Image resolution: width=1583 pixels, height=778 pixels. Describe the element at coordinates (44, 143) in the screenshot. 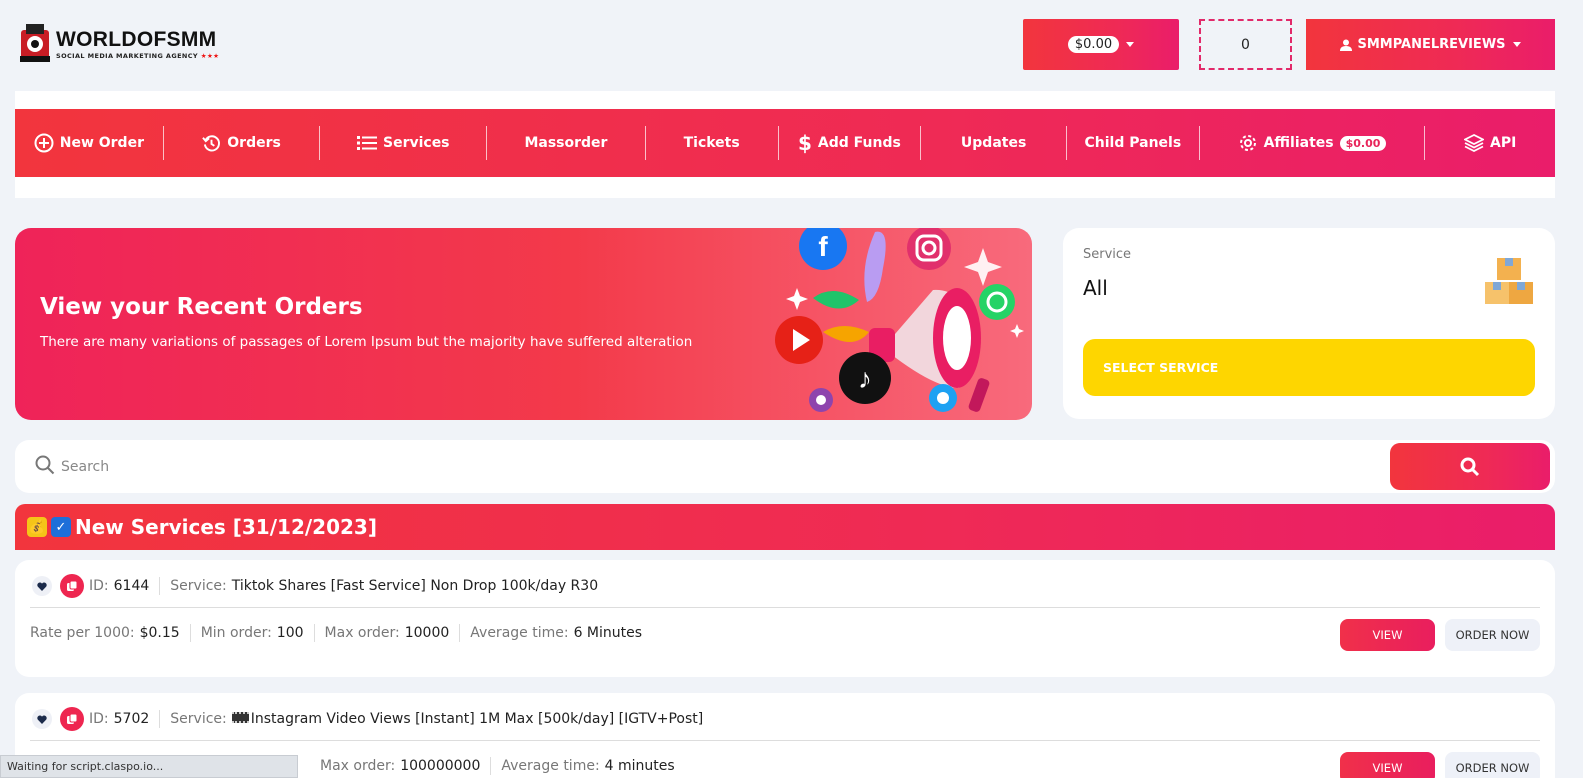

I see `plus-circle-icon` at that location.